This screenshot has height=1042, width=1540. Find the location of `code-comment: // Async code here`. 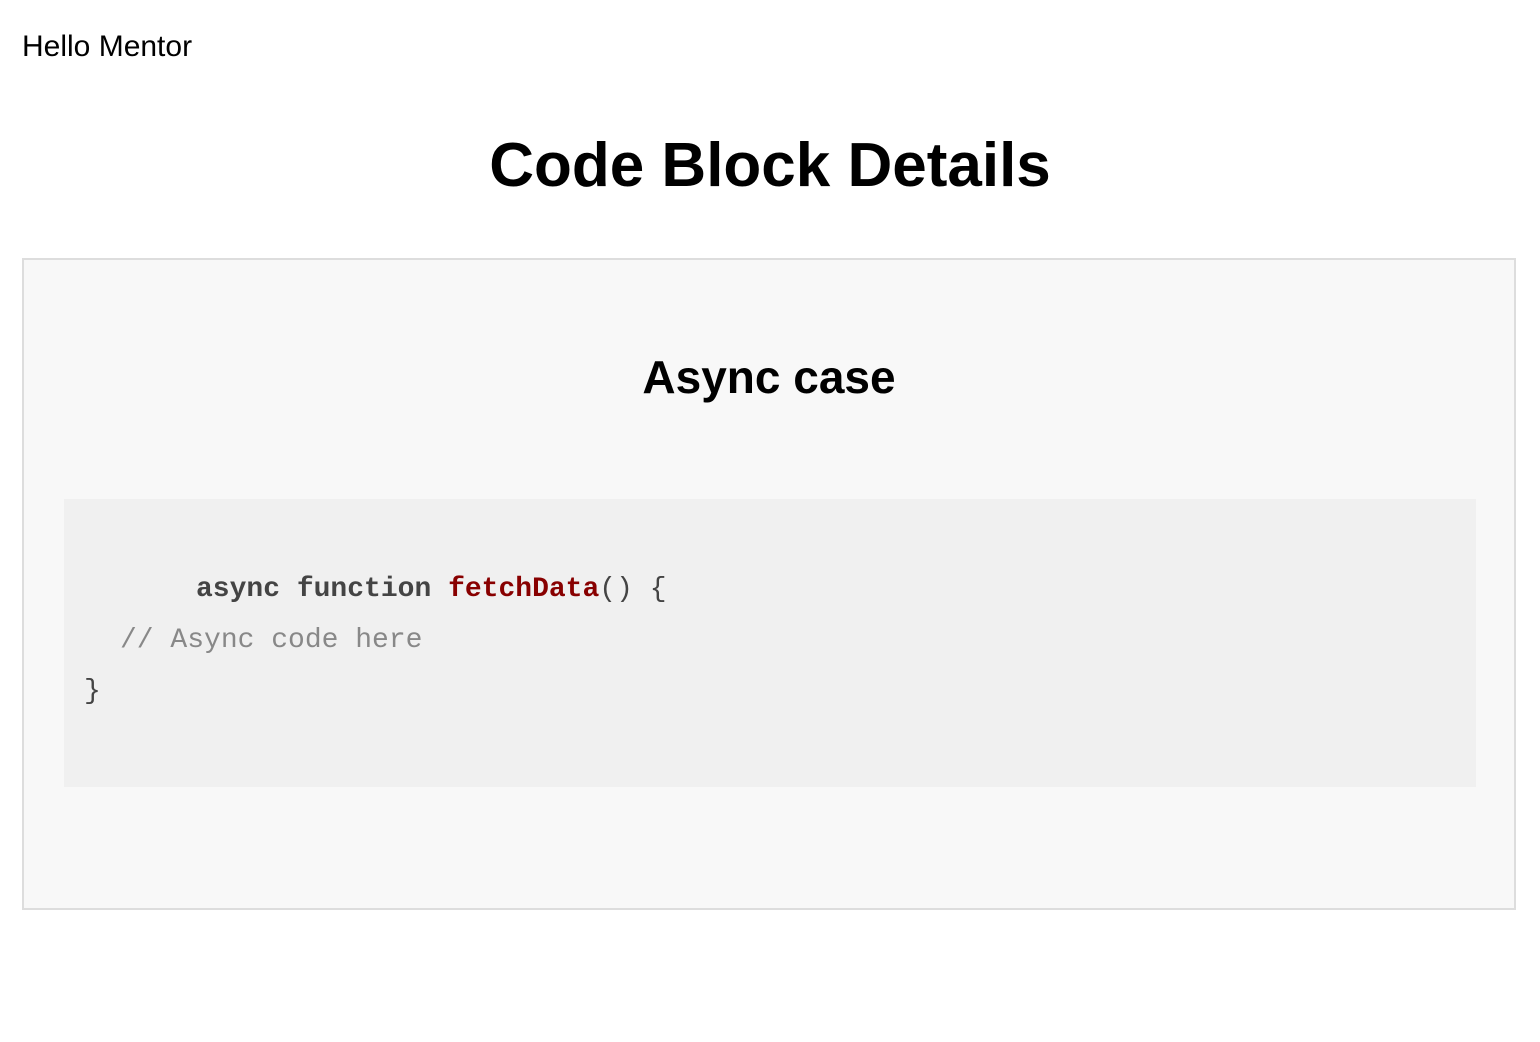

code-comment: // Async code here is located at coordinates (271, 640).